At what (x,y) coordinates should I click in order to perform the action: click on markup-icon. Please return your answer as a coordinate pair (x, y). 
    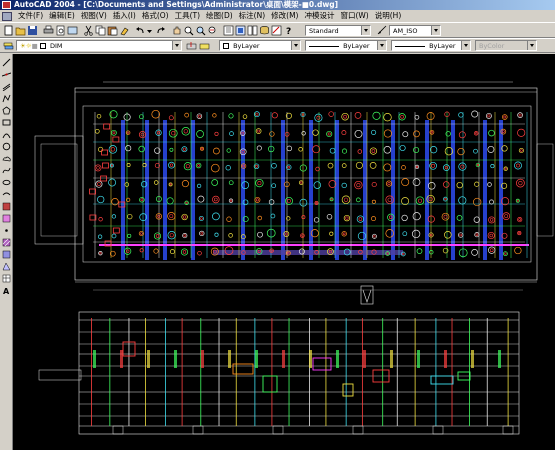
    Looking at the image, I should click on (276, 30).